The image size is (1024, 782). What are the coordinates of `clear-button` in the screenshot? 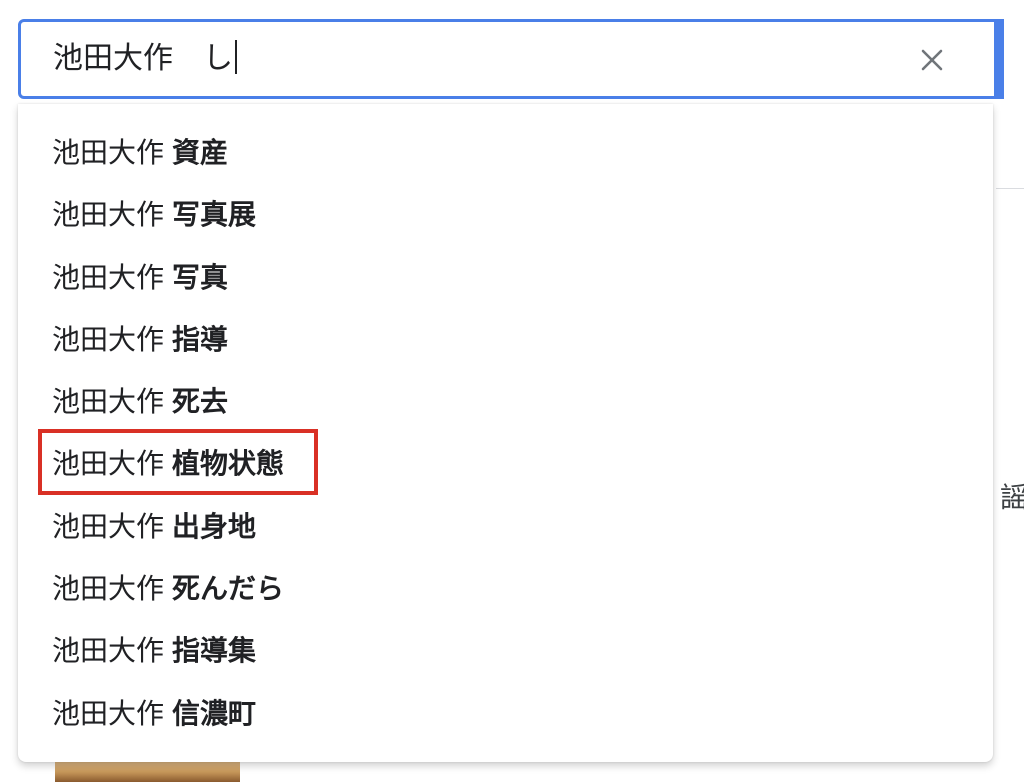 It's located at (932, 60).